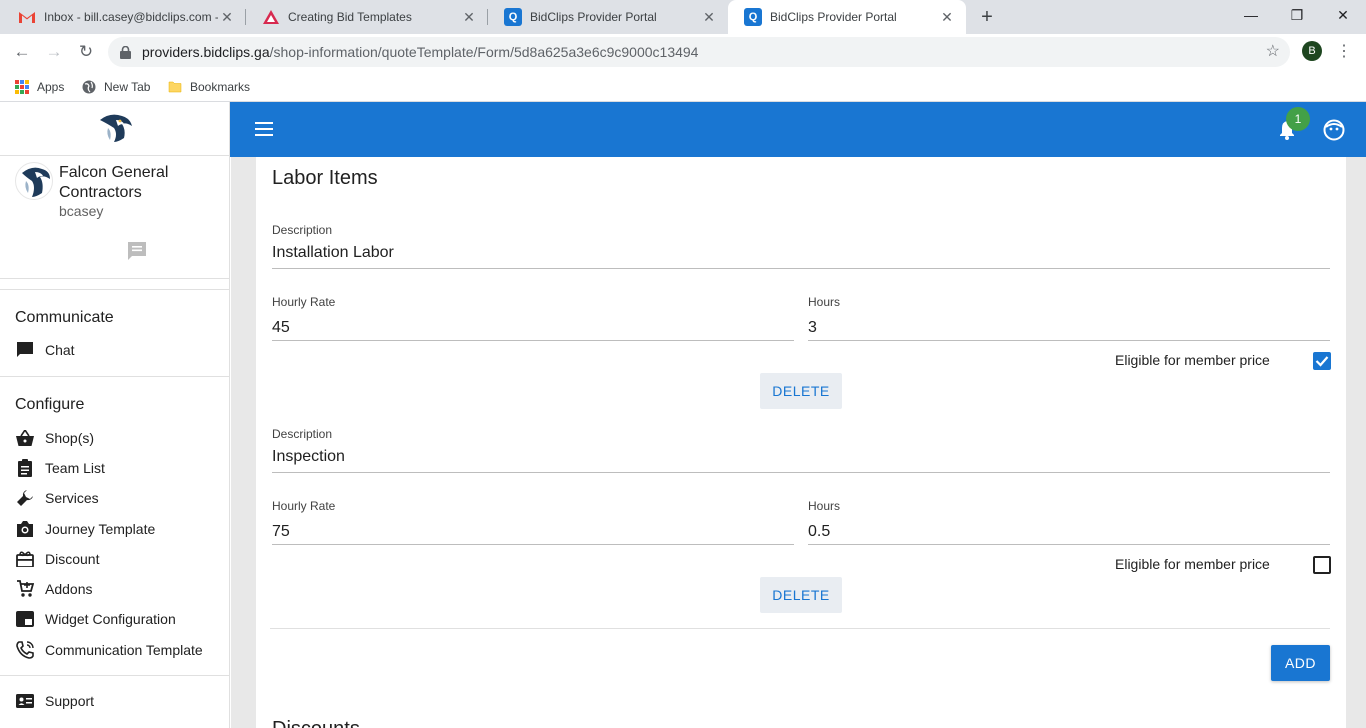 Image resolution: width=1366 pixels, height=728 pixels. What do you see at coordinates (100, 529) in the screenshot?
I see `sidebar-item-label: Journey Template` at bounding box center [100, 529].